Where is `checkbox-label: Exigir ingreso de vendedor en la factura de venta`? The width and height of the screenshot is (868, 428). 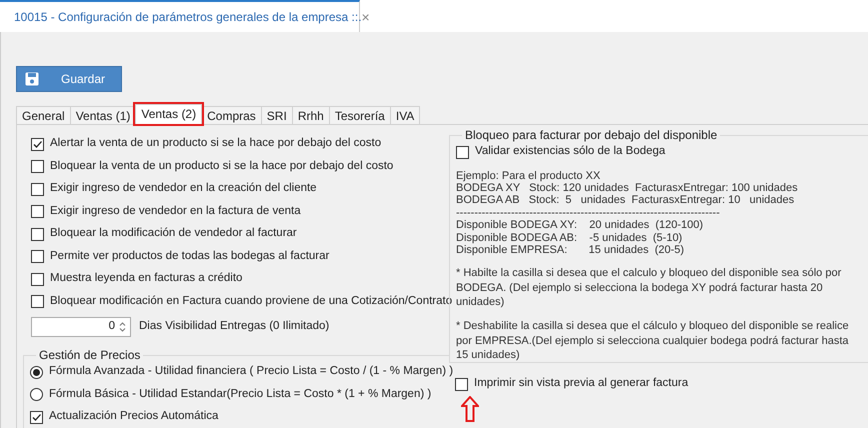
checkbox-label: Exigir ingreso de vendedor en la factura de venta is located at coordinates (175, 211).